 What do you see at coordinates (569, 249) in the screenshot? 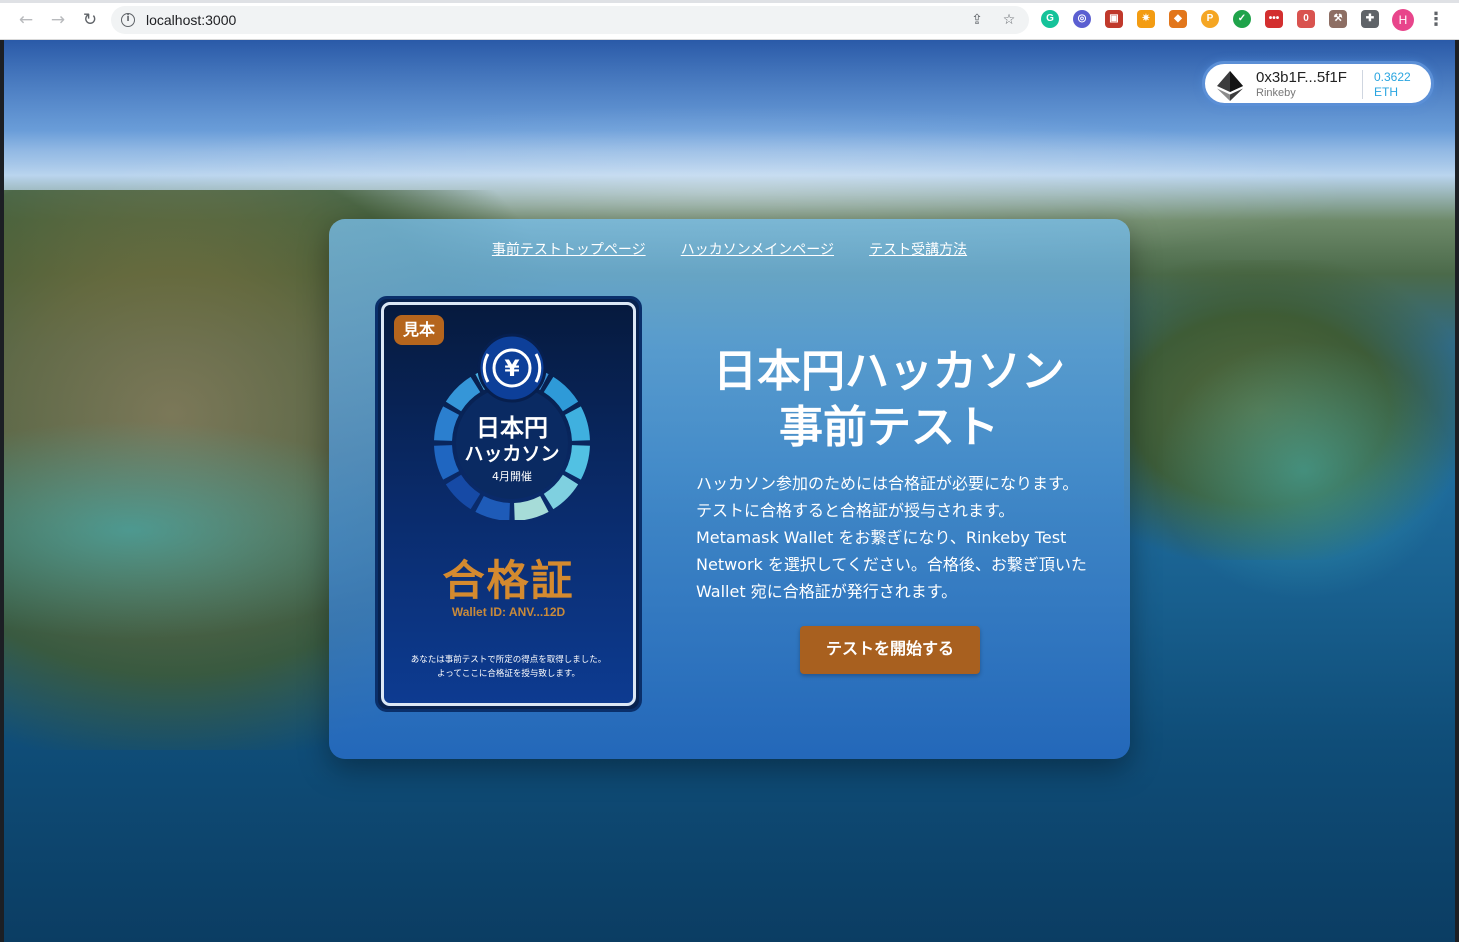
I see `nav-link-pretest-top: 事前テストトップページ` at bounding box center [569, 249].